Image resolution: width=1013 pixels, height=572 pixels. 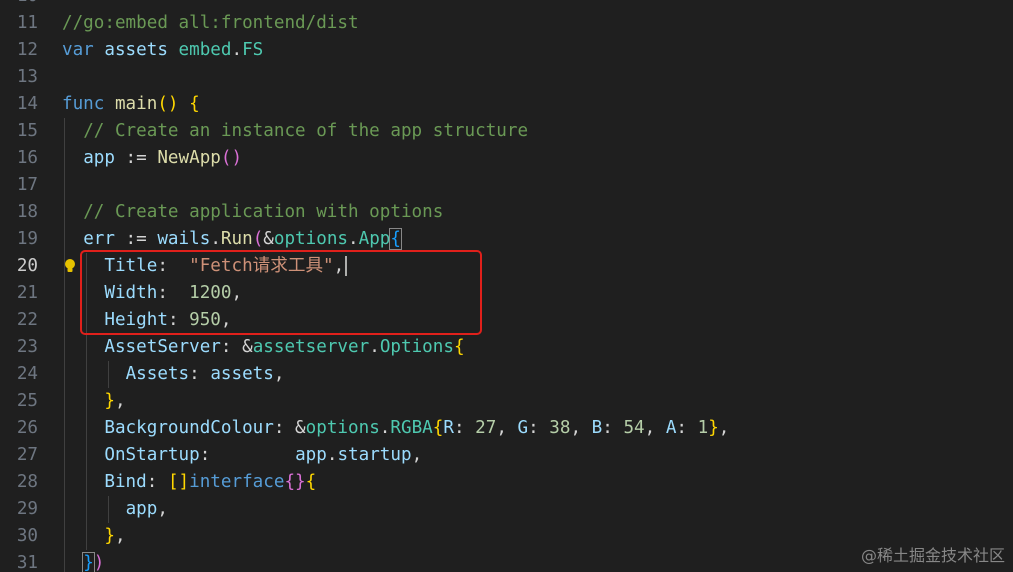 What do you see at coordinates (27, 482) in the screenshot?
I see `line-number: 28` at bounding box center [27, 482].